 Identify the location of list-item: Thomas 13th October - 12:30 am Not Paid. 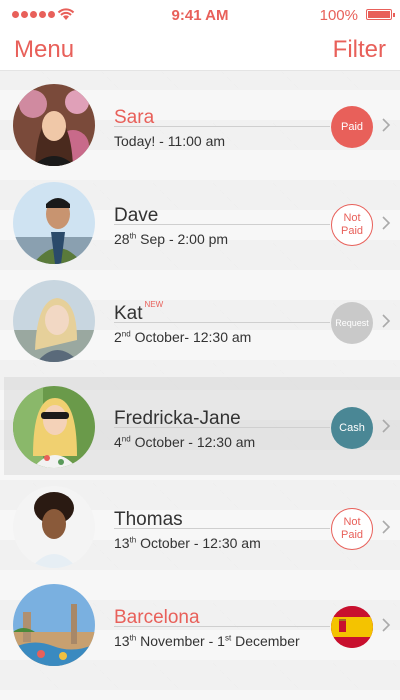
(200, 522).